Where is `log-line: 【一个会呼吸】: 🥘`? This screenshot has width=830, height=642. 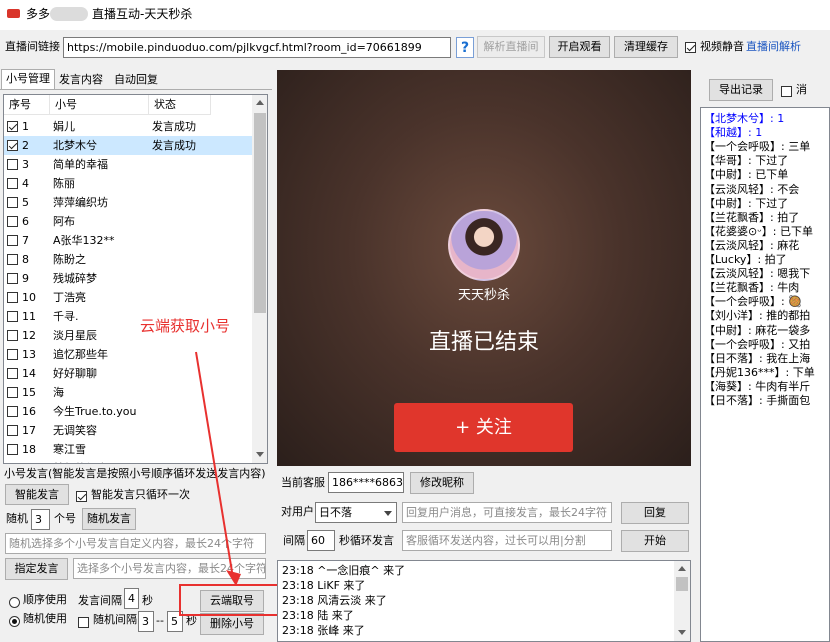 log-line: 【一个会呼吸】: 🥘 is located at coordinates (753, 302).